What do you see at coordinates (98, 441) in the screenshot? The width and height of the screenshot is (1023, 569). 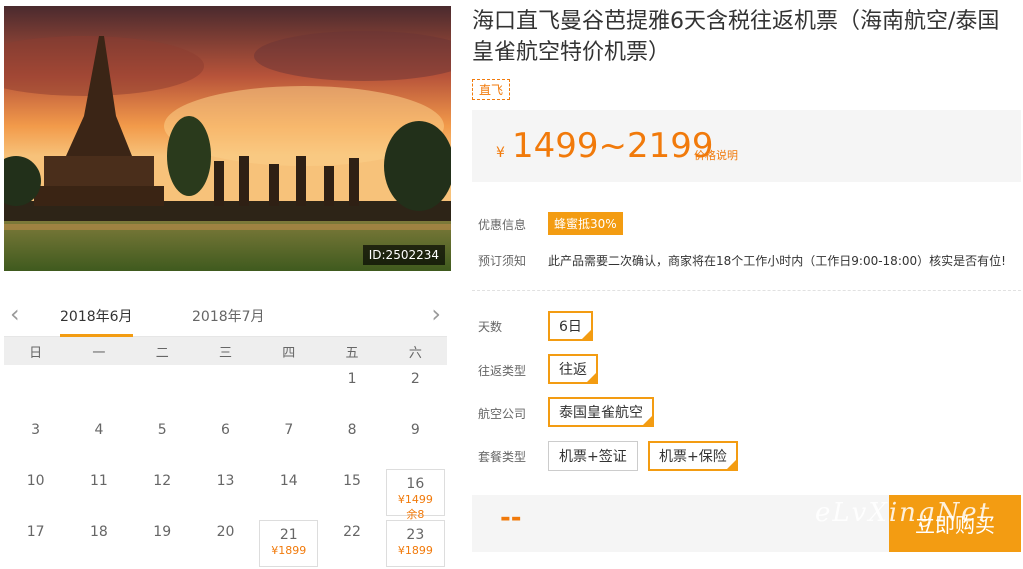 I see `calendar-day: 4` at bounding box center [98, 441].